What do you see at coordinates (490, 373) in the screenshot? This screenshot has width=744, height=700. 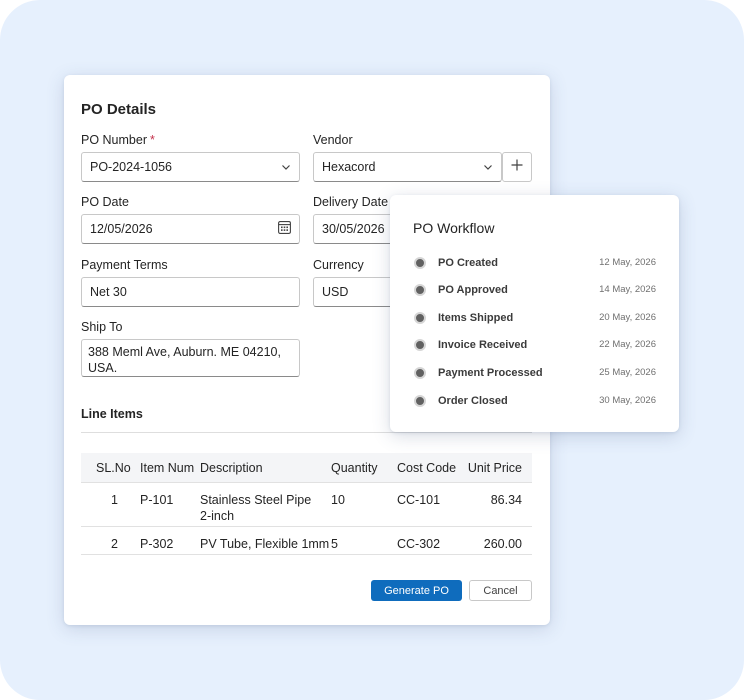 I see `step-name: Payment Processed` at bounding box center [490, 373].